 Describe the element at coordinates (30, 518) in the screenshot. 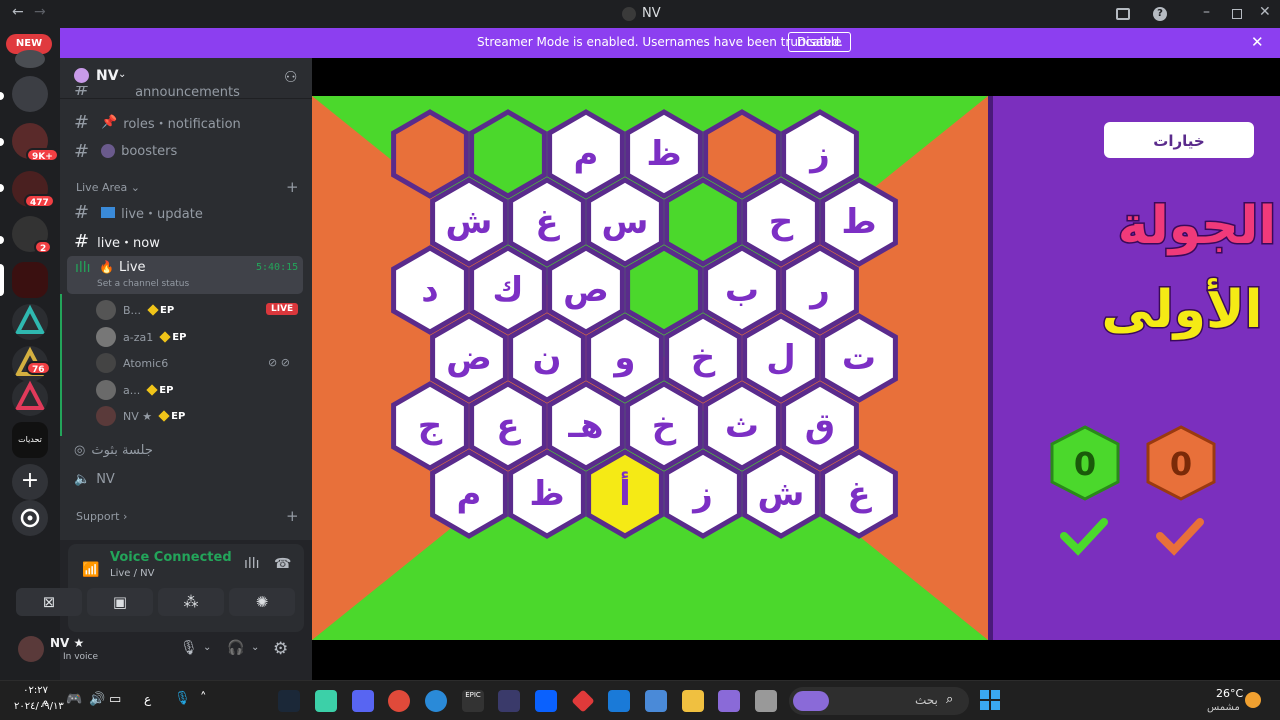

I see `discover-icon` at that location.